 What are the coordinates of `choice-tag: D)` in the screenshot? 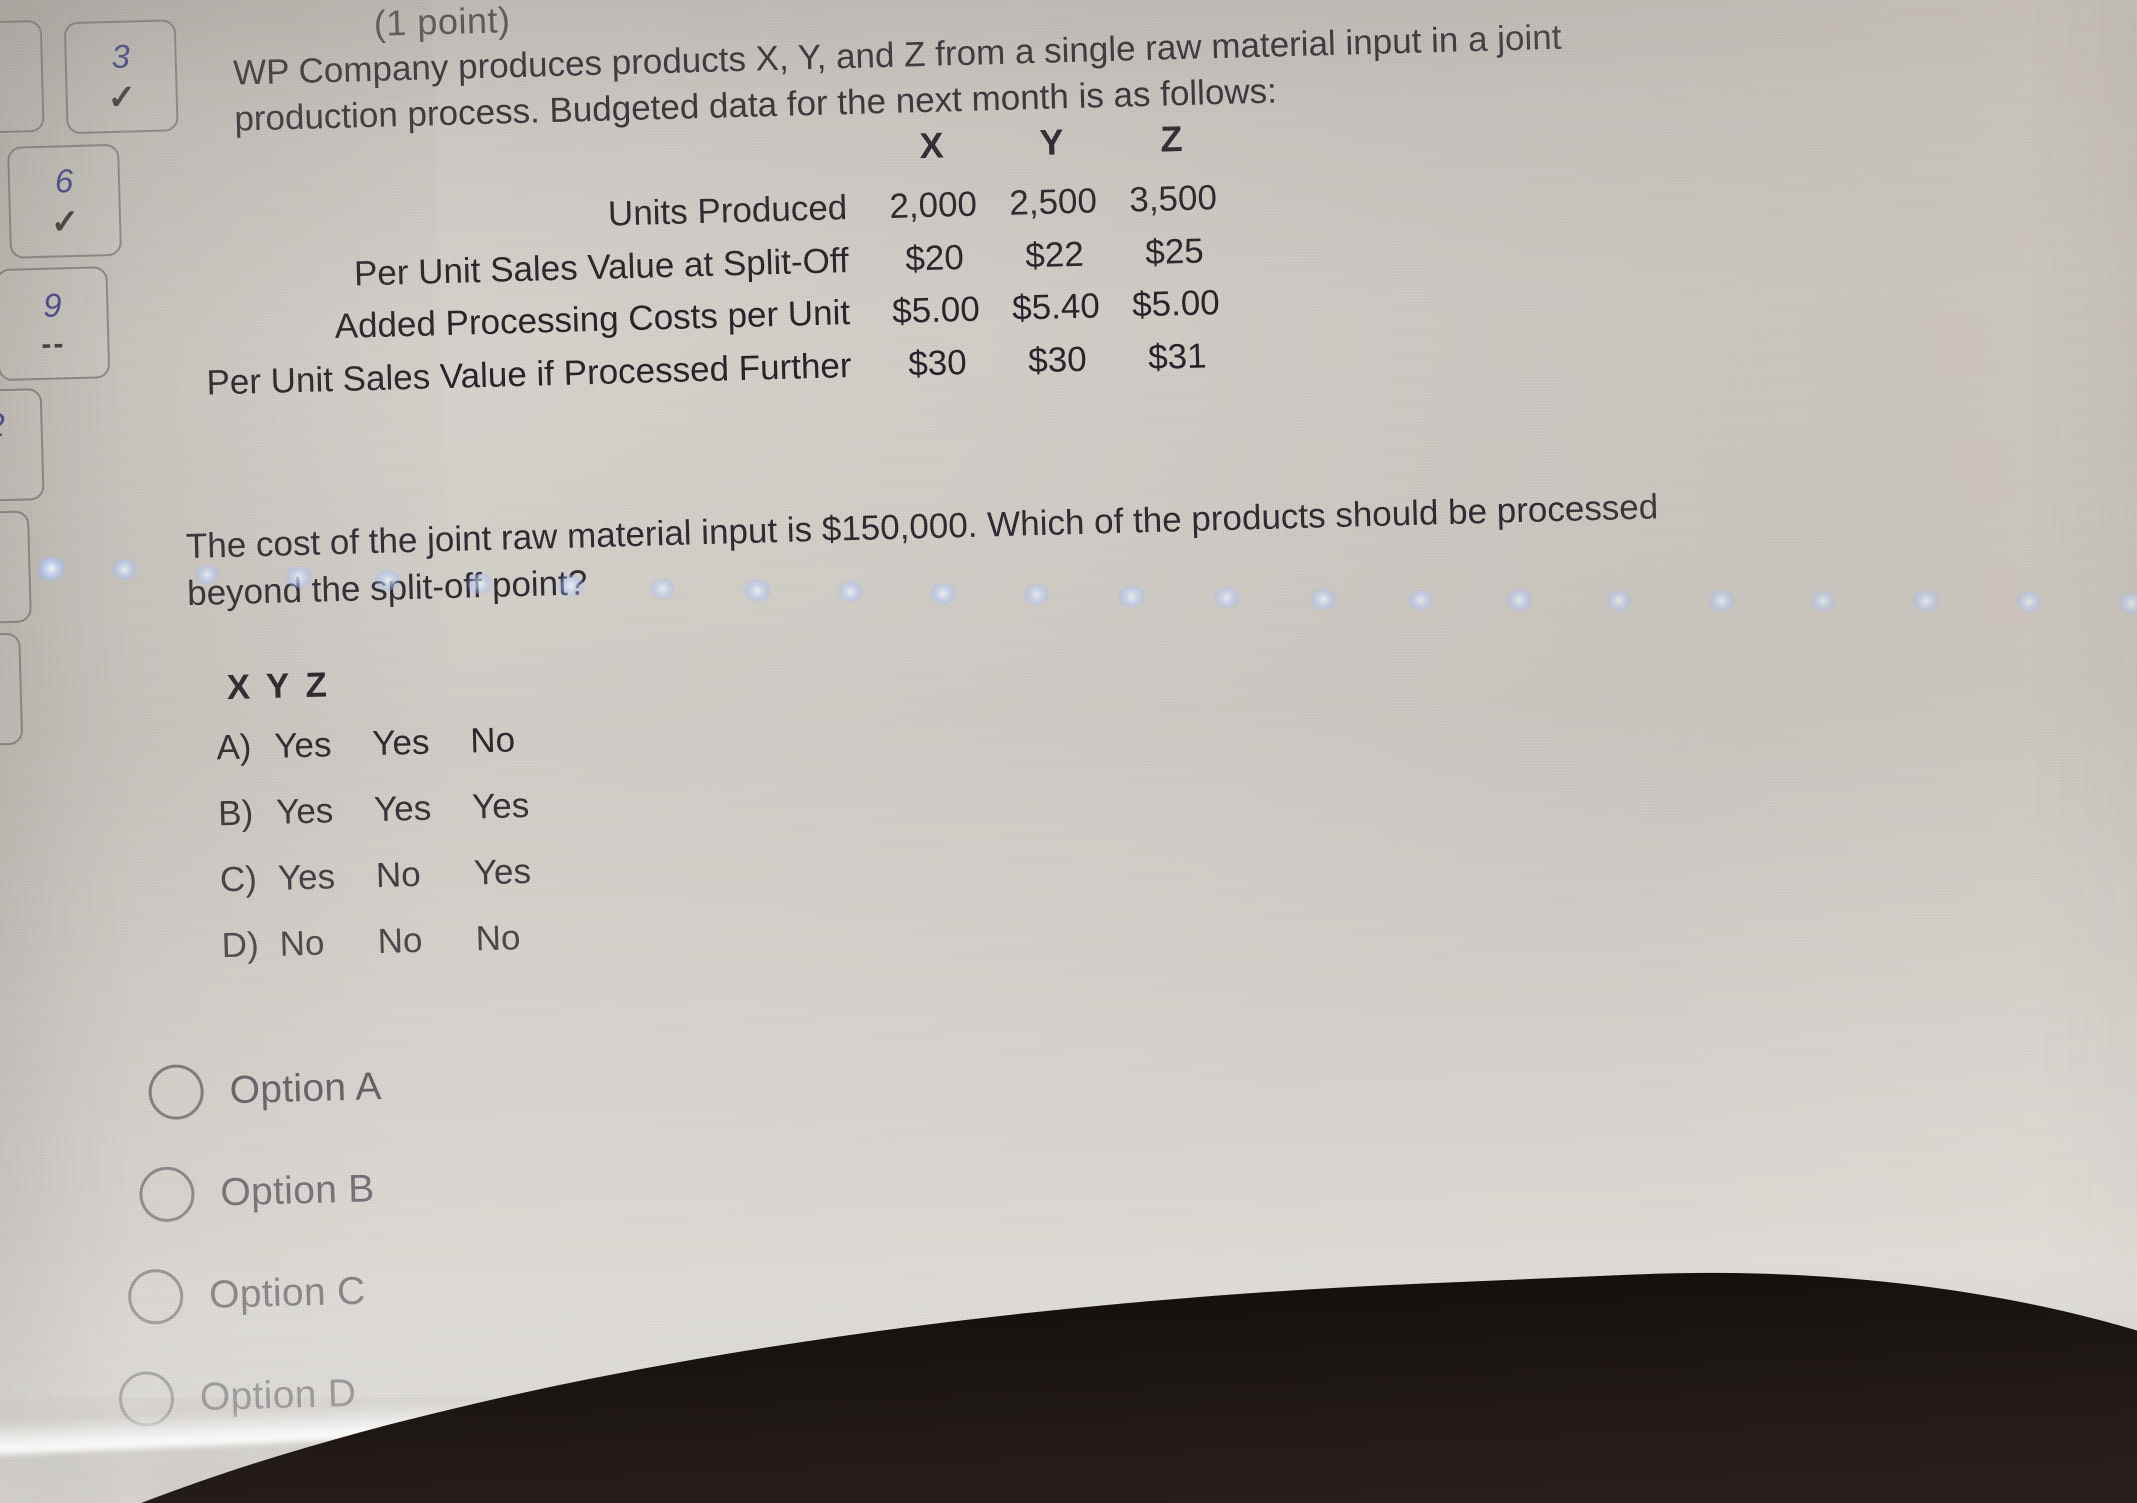 It's located at (240, 945).